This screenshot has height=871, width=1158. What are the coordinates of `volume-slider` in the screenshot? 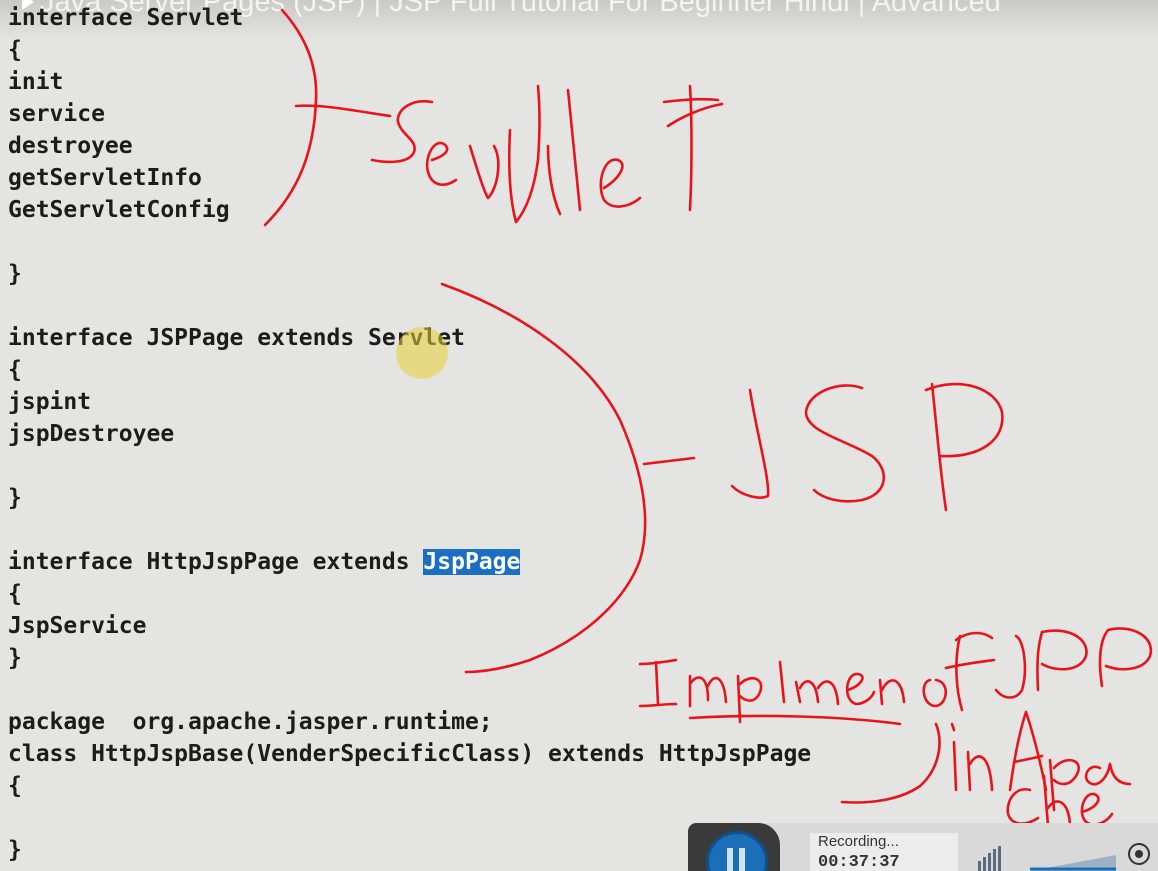 It's located at (1073, 862).